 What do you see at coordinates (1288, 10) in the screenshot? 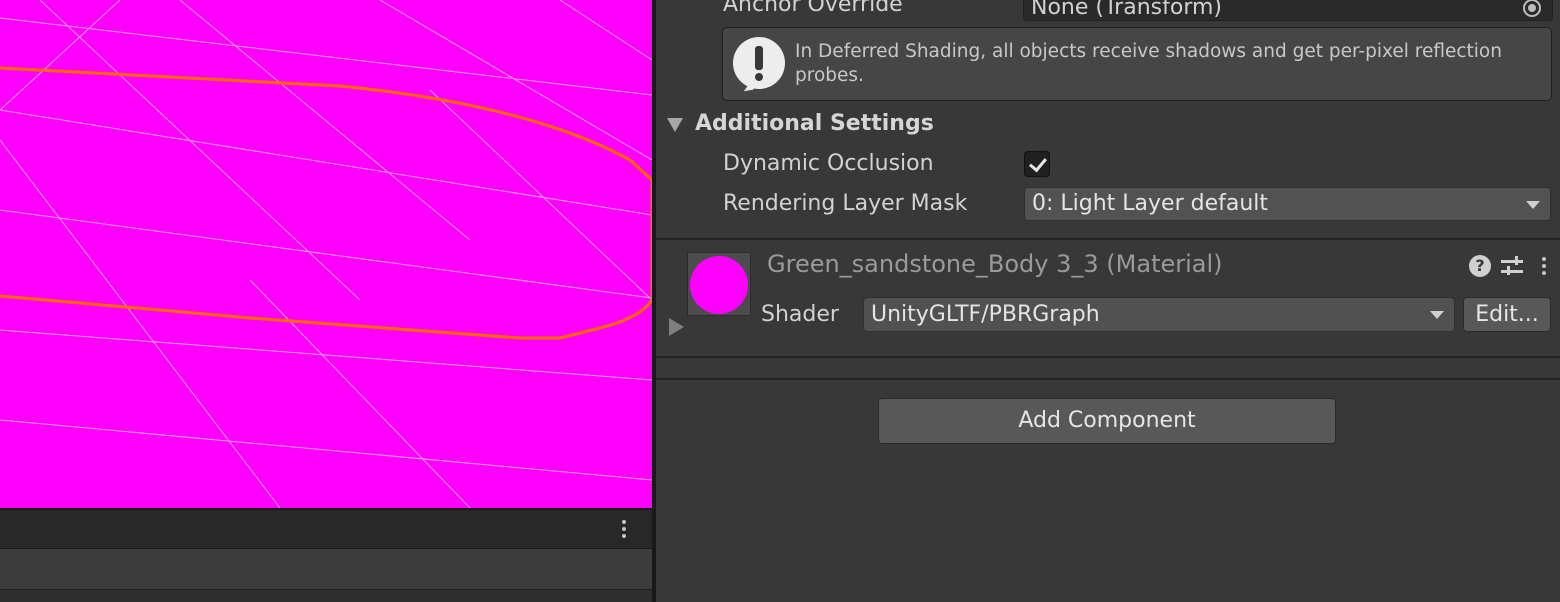
I see `anchor-override-field: None (Transform)` at bounding box center [1288, 10].